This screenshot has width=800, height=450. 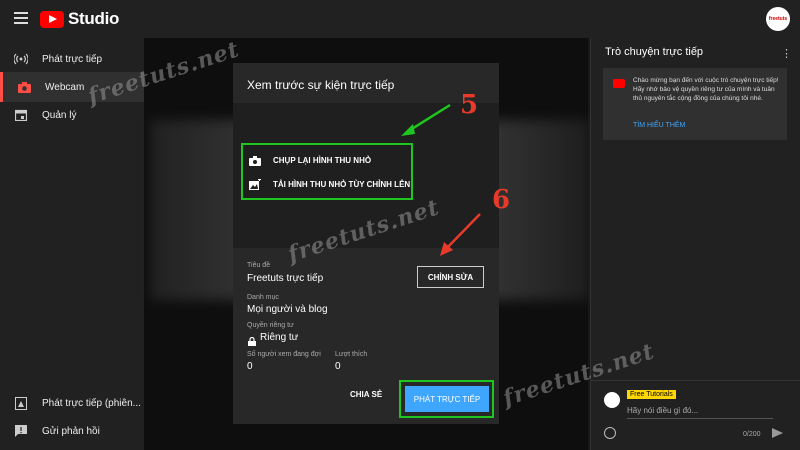 What do you see at coordinates (446, 399) in the screenshot?
I see `highlight-box-go-live` at bounding box center [446, 399].